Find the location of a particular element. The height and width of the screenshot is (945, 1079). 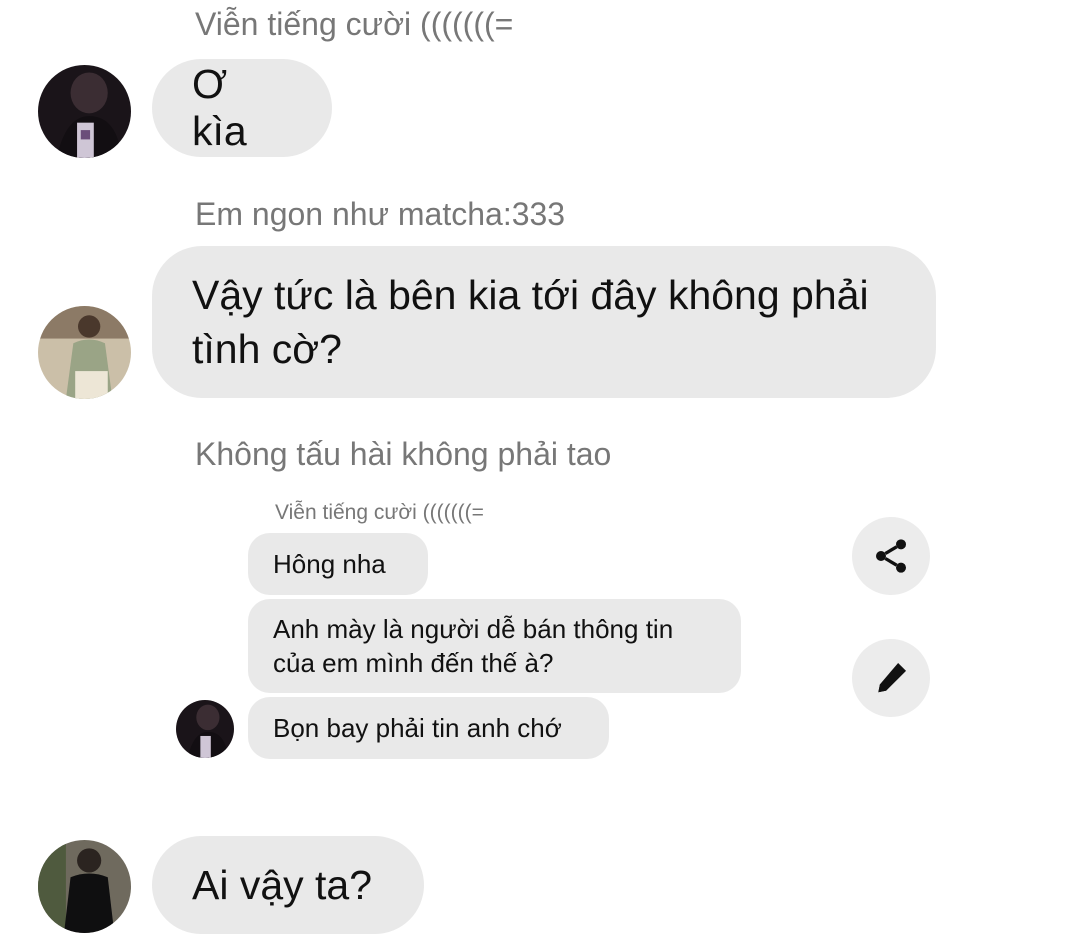

quoted-message-text: Bọn bay phải tin anh chớ is located at coordinates (417, 727).